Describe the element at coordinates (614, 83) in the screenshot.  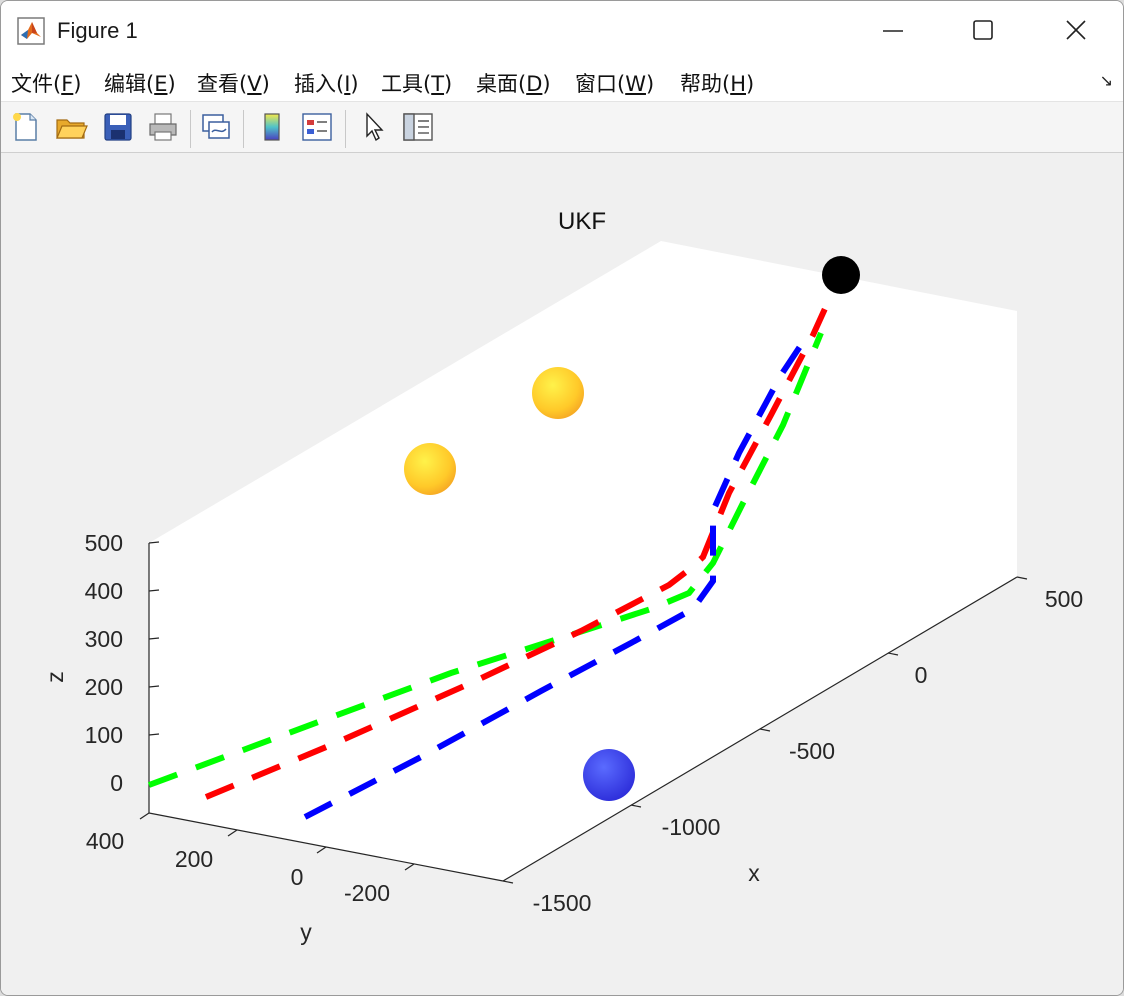
I see `menu-window: 窗口(W)` at that location.